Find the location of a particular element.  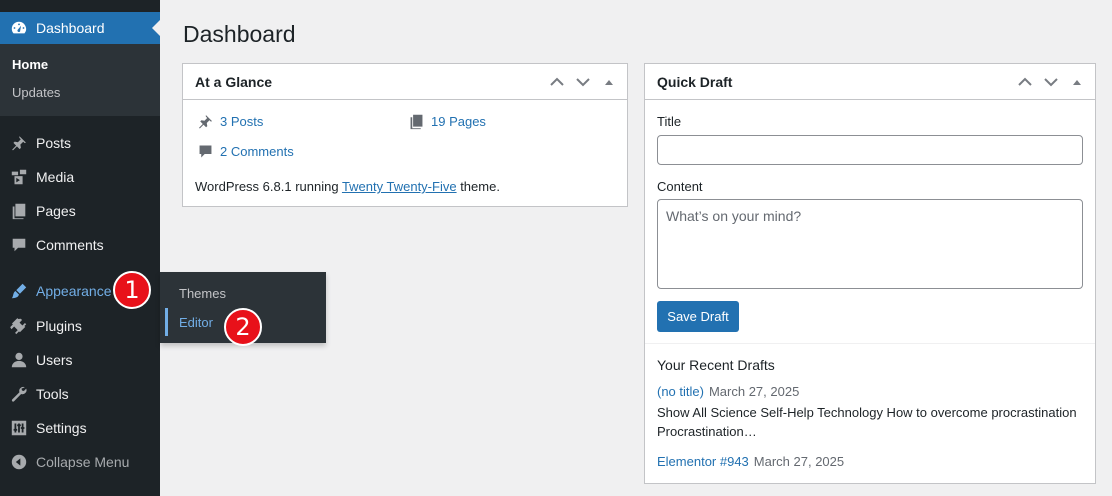

posts-count: 3 Posts is located at coordinates (241, 121).